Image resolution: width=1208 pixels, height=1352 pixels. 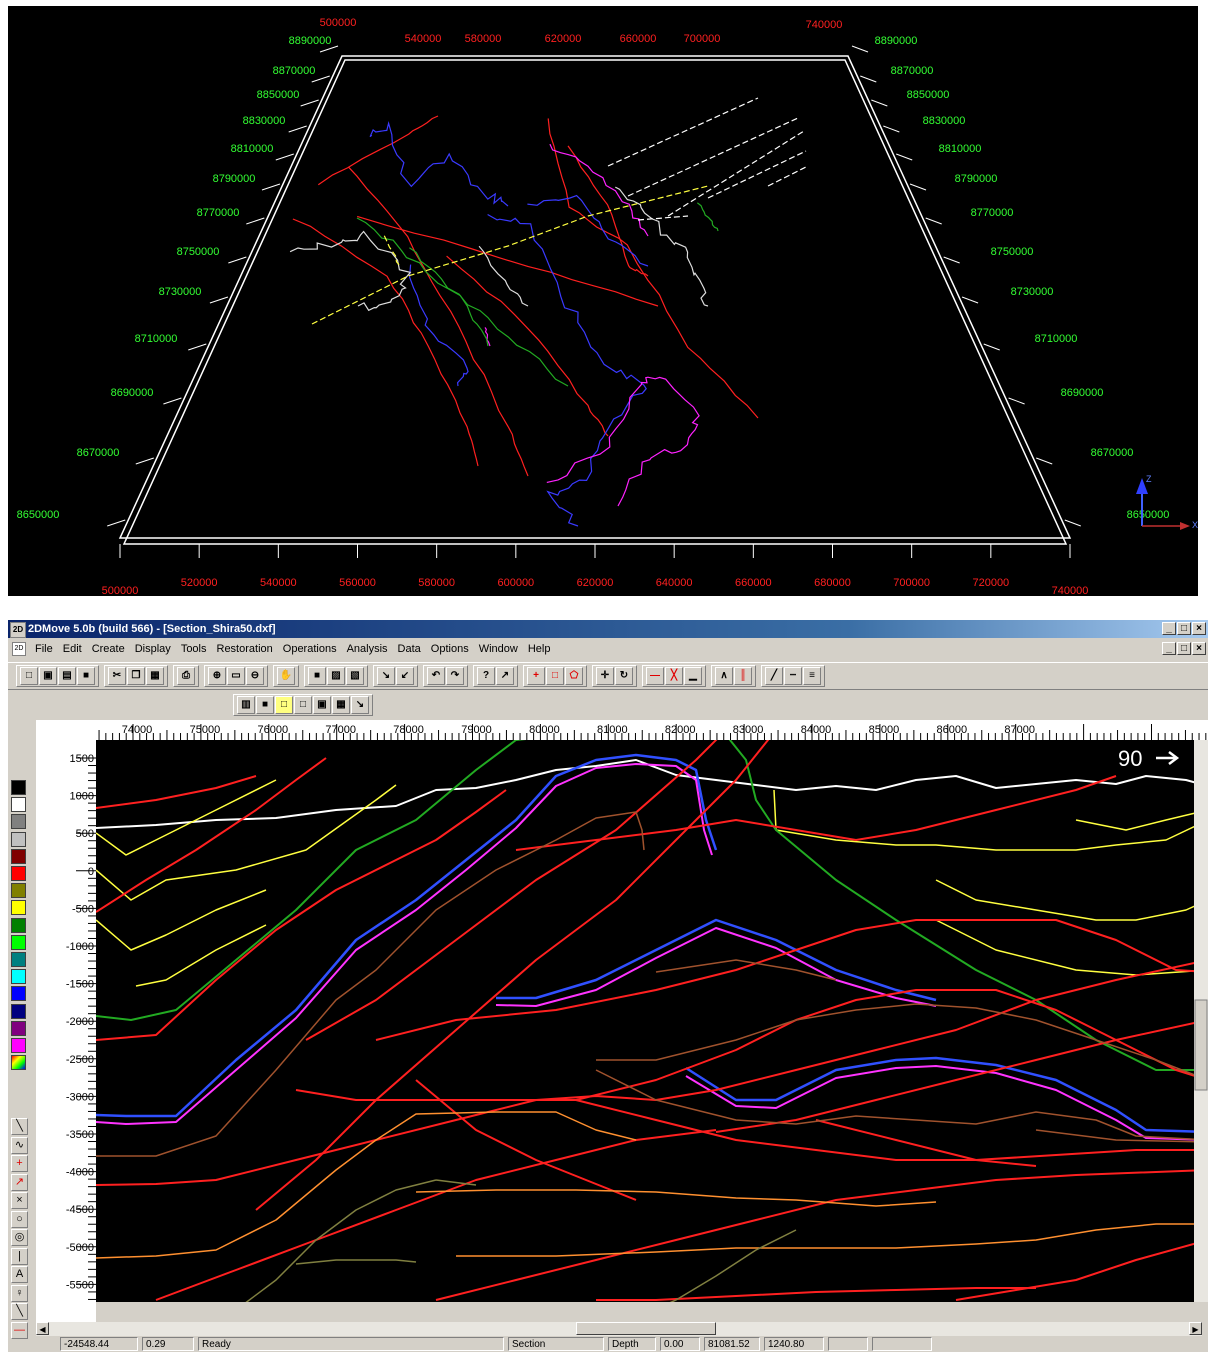 I want to click on menu-analysis: Analysis, so click(x=367, y=649).